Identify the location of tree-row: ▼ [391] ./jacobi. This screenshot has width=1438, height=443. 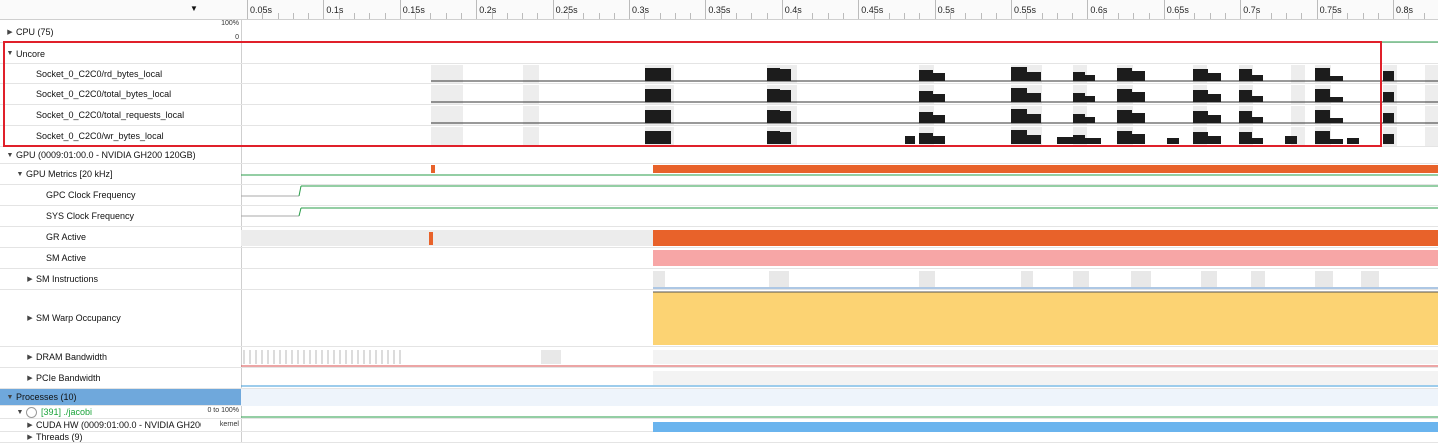
(100, 412).